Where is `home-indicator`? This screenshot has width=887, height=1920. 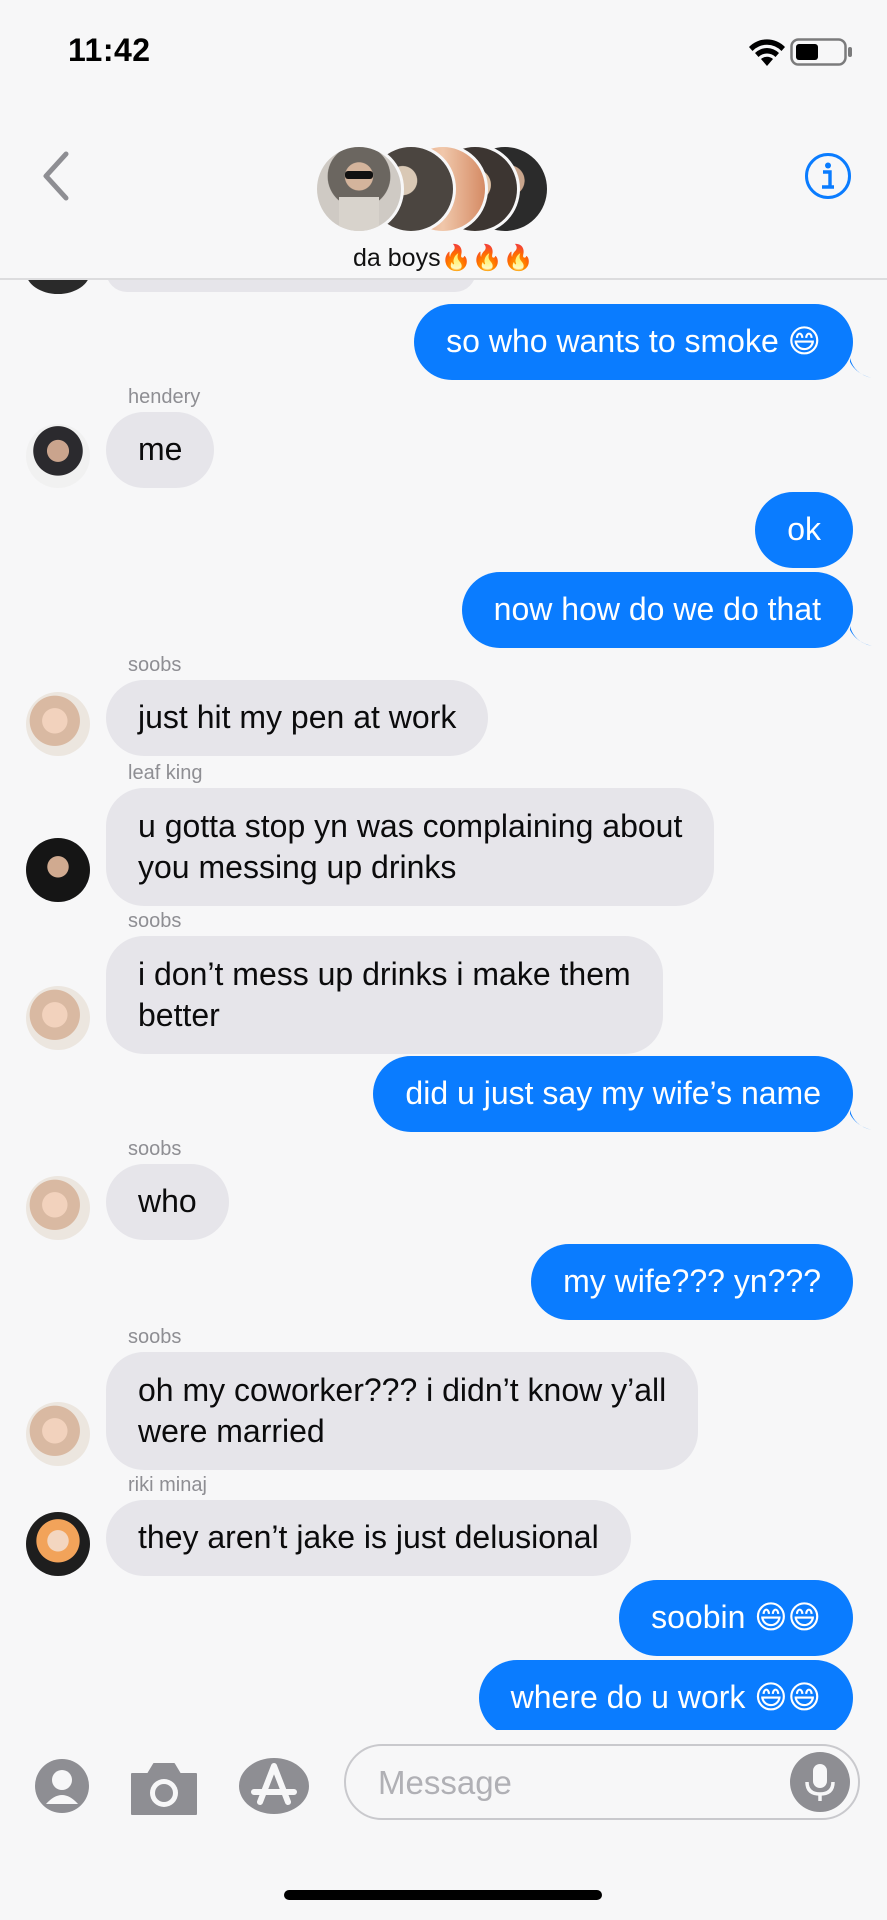 home-indicator is located at coordinates (443, 1895).